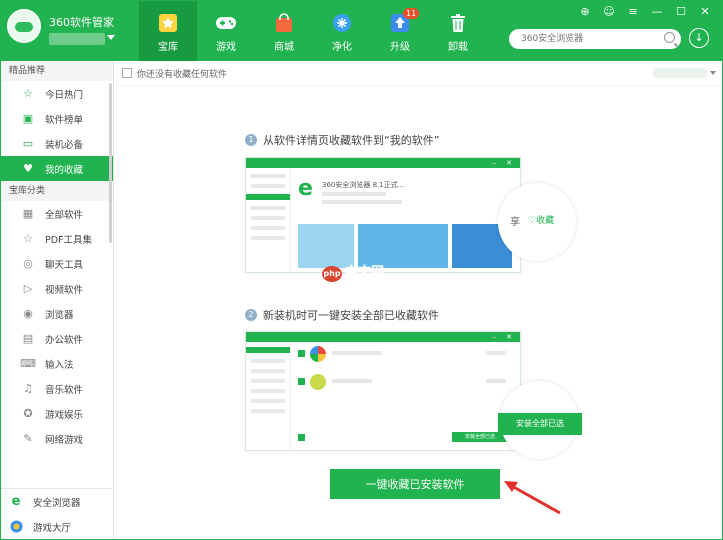 This screenshot has height=540, width=723. Describe the element at coordinates (57, 213) in the screenshot. I see `sidebar-item-all: ▦ 全部软件` at that location.